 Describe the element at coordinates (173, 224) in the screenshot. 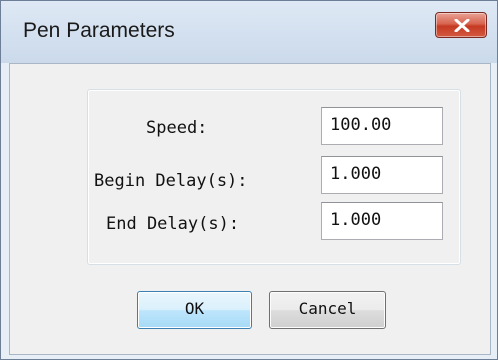

I see `end-delay-label: End Delay(s):` at that location.